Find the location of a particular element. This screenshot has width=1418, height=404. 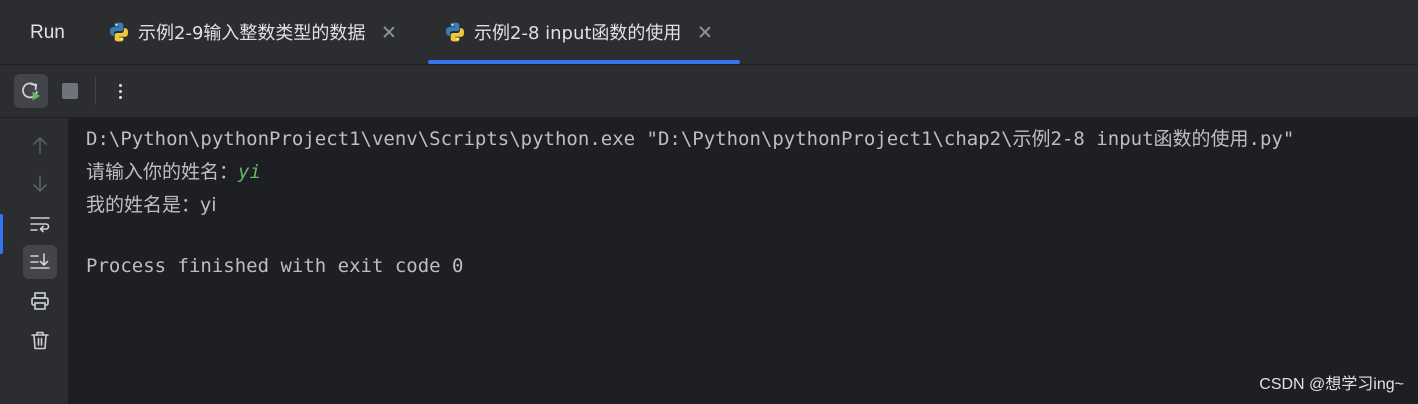

tab-example-2-9: 示例2-9输入整数类型的数据 is located at coordinates (251, 32).